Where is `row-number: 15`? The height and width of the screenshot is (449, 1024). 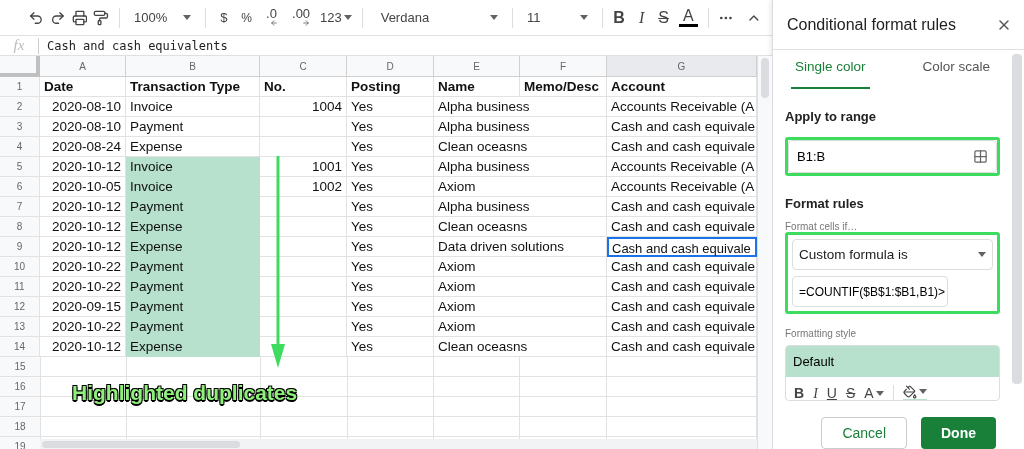 row-number: 15 is located at coordinates (20, 366).